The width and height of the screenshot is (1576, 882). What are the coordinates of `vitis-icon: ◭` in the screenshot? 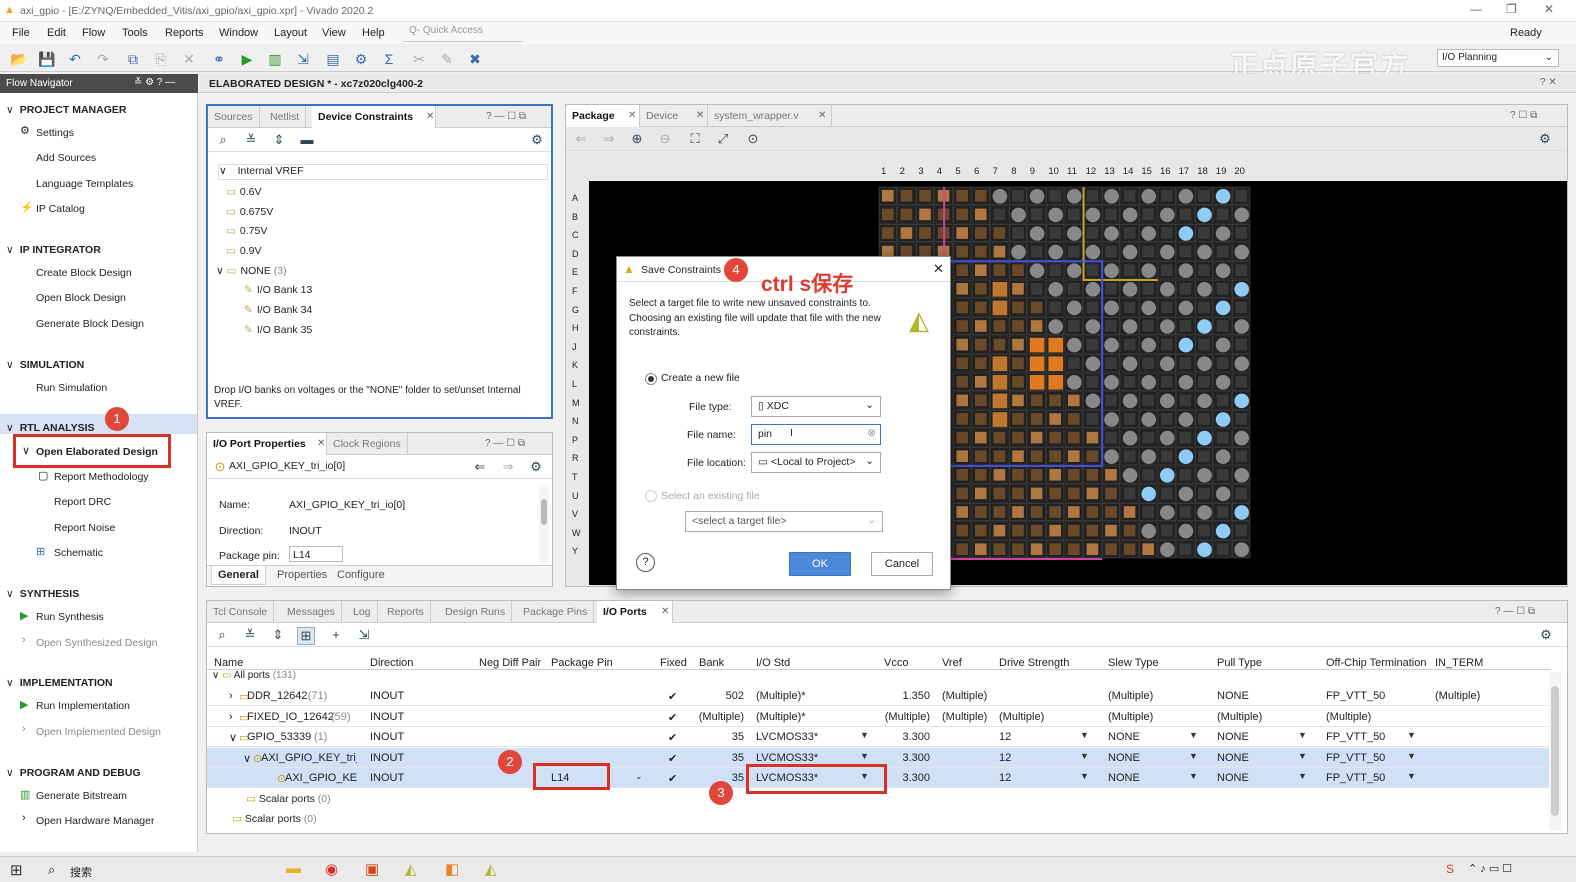 It's located at (491, 869).